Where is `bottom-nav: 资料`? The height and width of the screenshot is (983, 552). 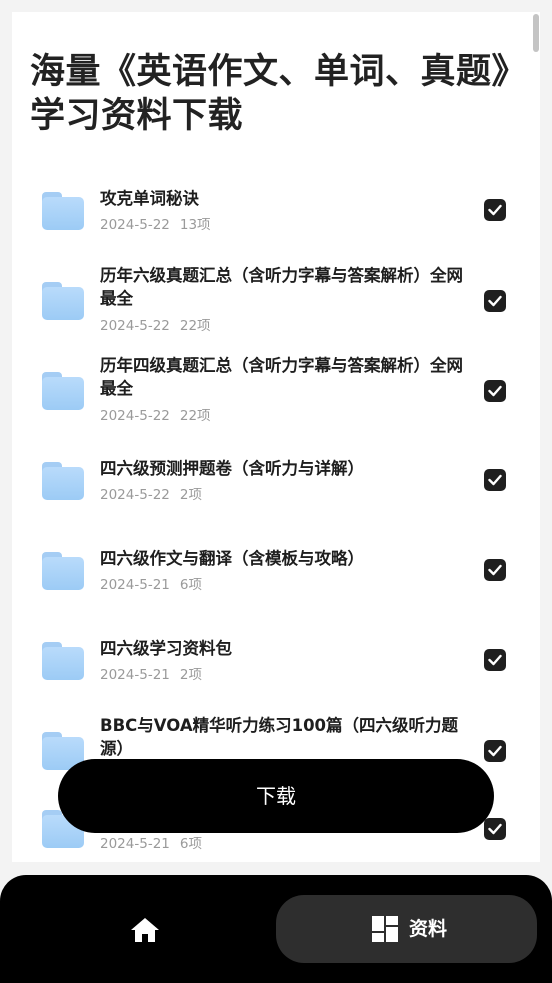 bottom-nav: 资料 is located at coordinates (276, 929).